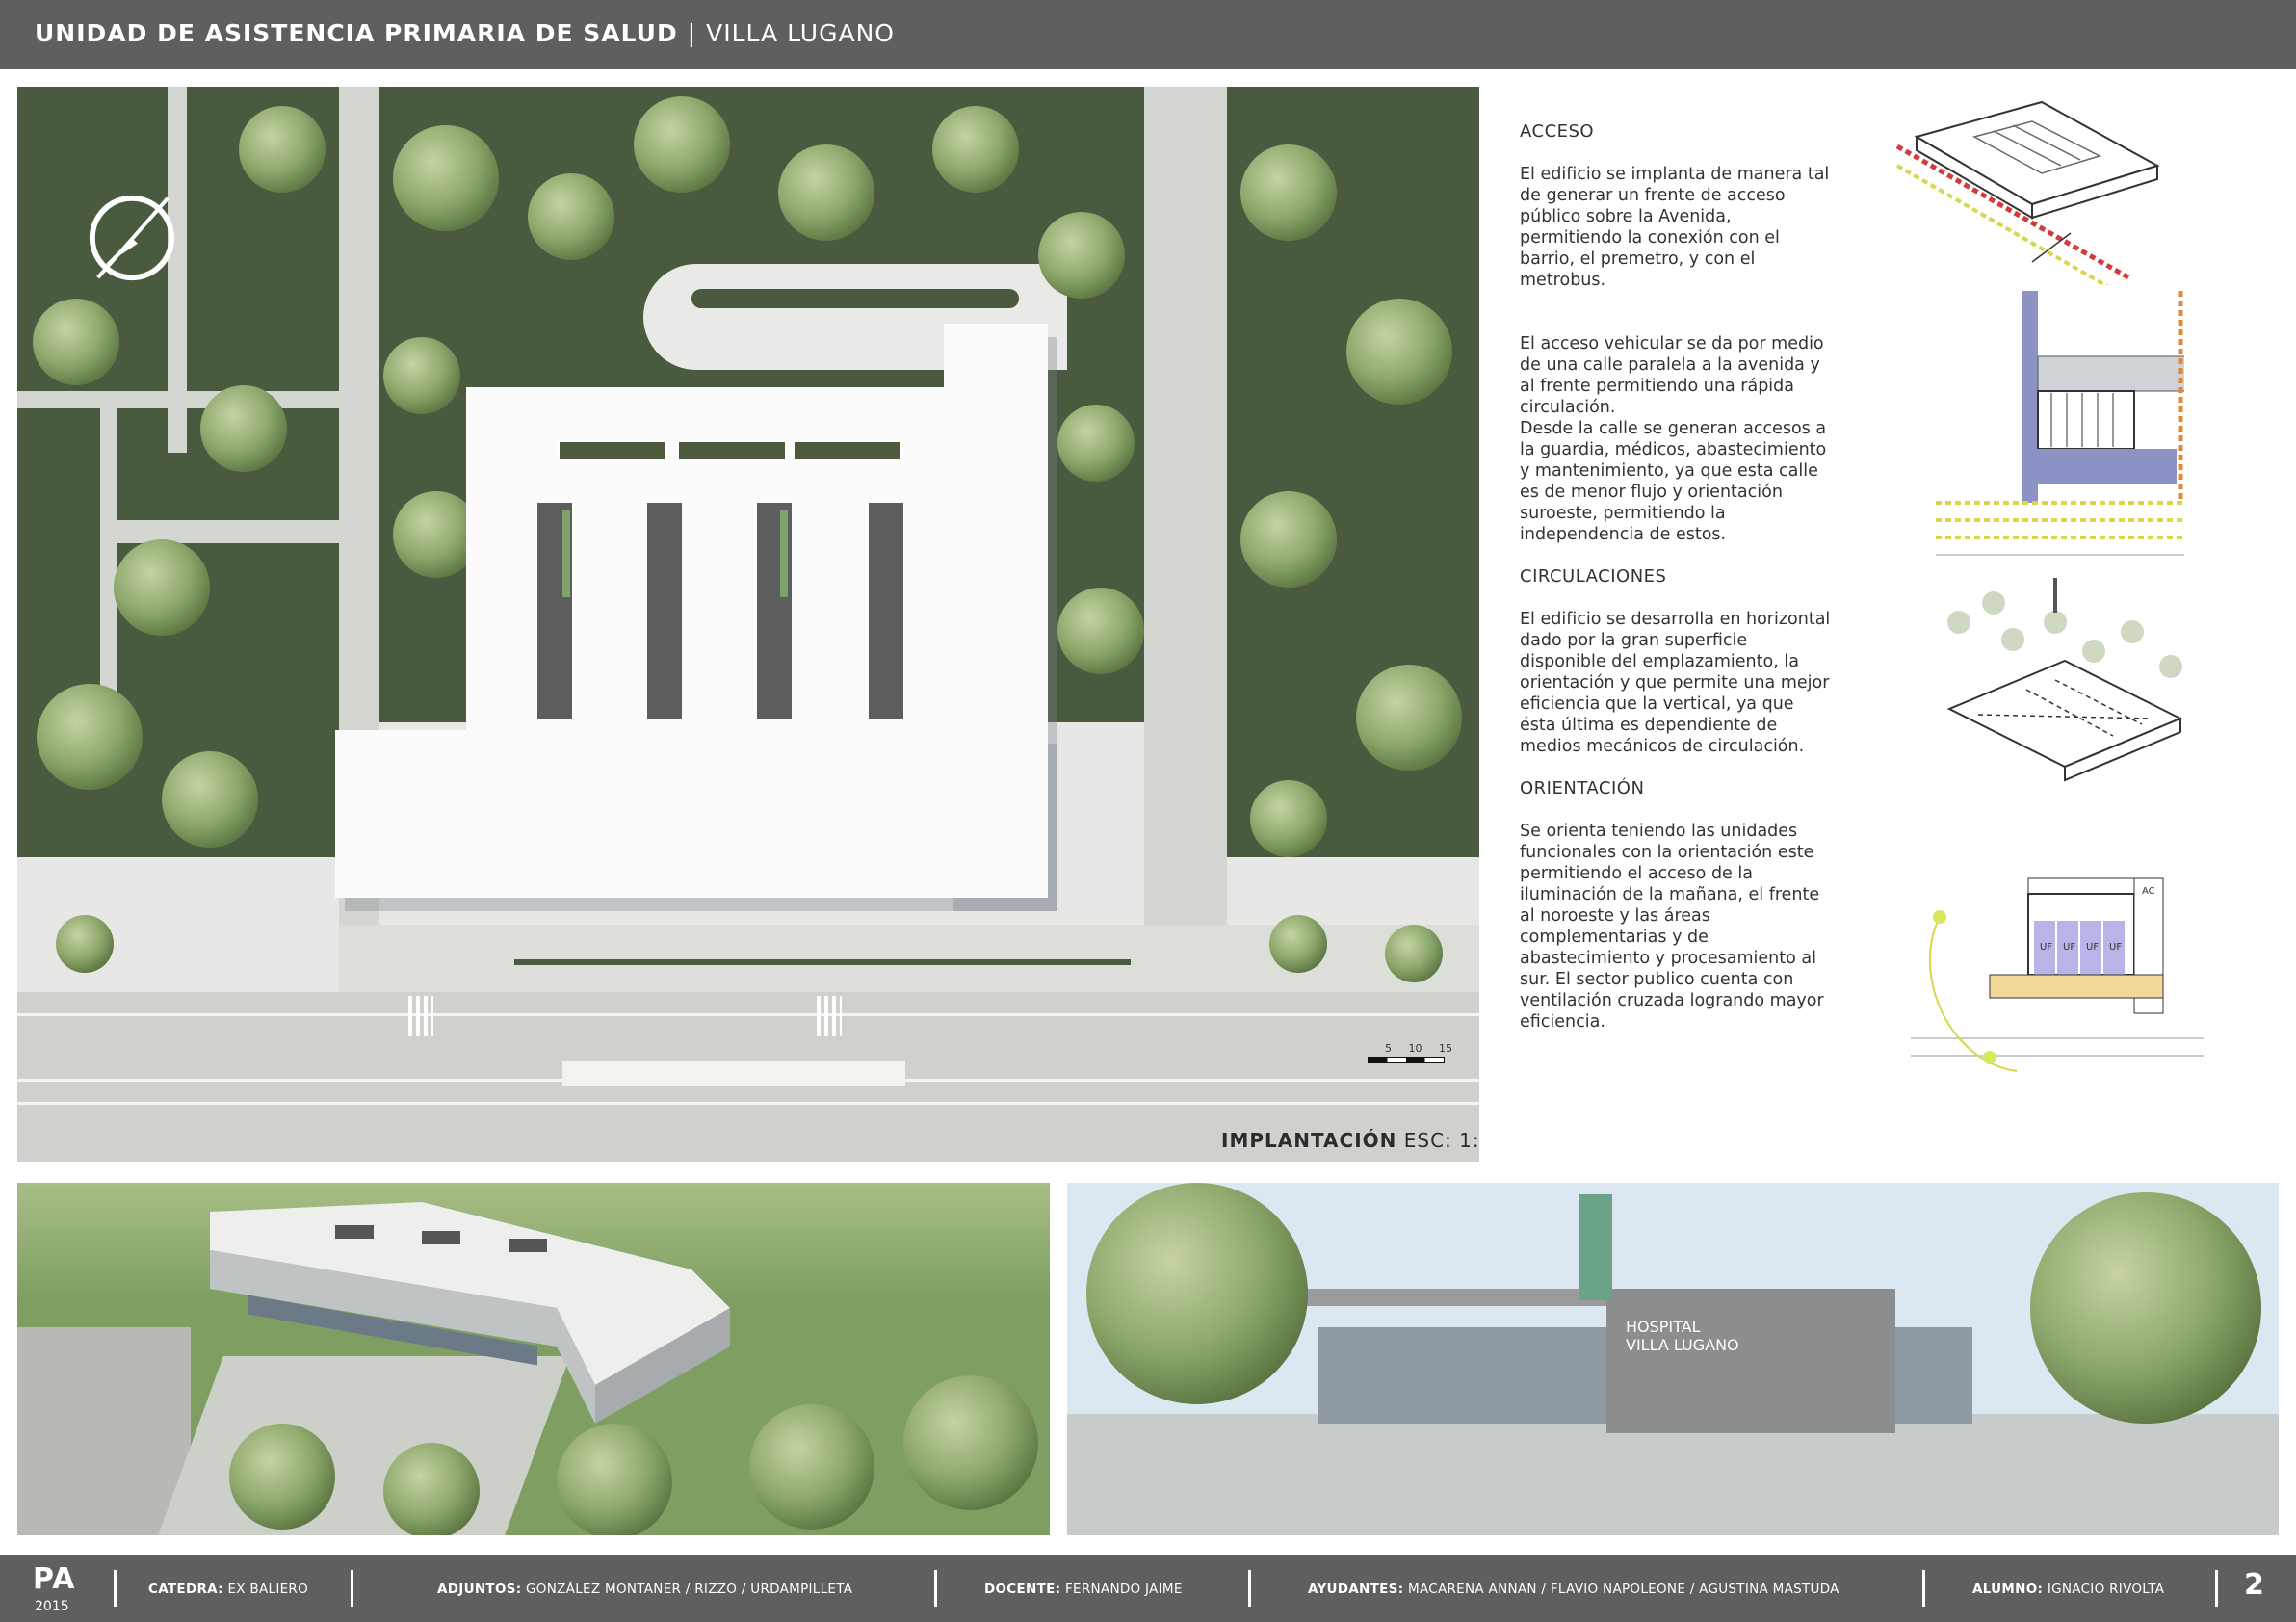 This screenshot has height=1622, width=2296. Describe the element at coordinates (1441, 1140) in the screenshot. I see `site-plan-scale: ESC: 1:500` at that location.